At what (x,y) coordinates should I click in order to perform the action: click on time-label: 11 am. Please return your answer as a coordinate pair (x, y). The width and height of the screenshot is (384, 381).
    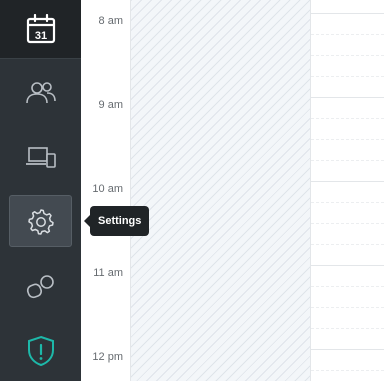
    Looking at the image, I should click on (108, 273).